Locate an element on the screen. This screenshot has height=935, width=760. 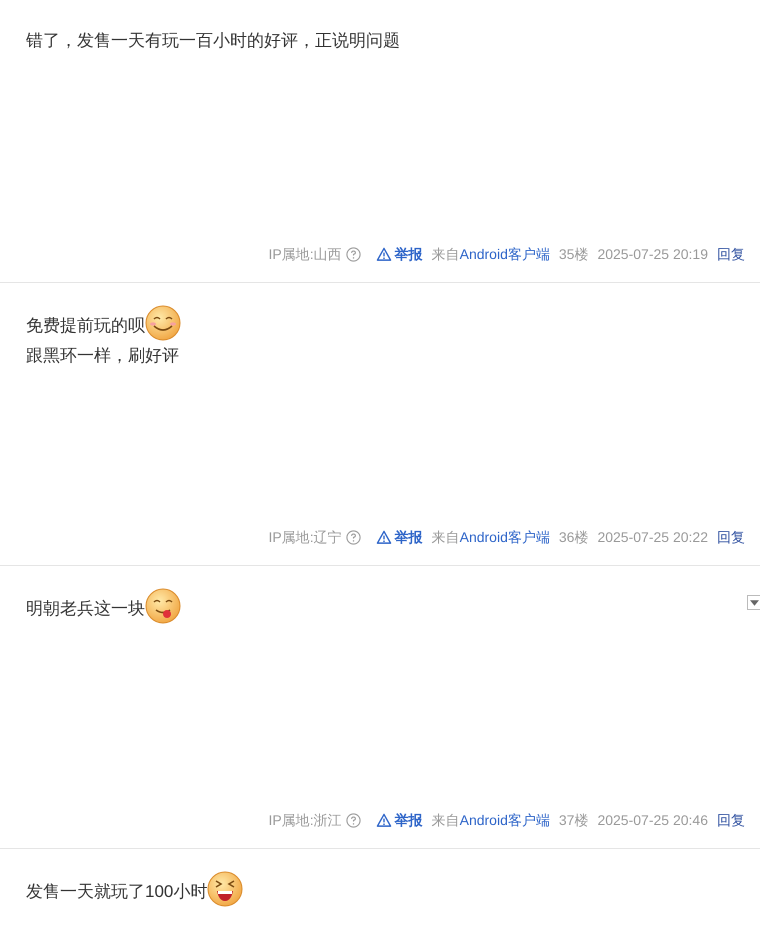
caret-icon is located at coordinates (754, 603).